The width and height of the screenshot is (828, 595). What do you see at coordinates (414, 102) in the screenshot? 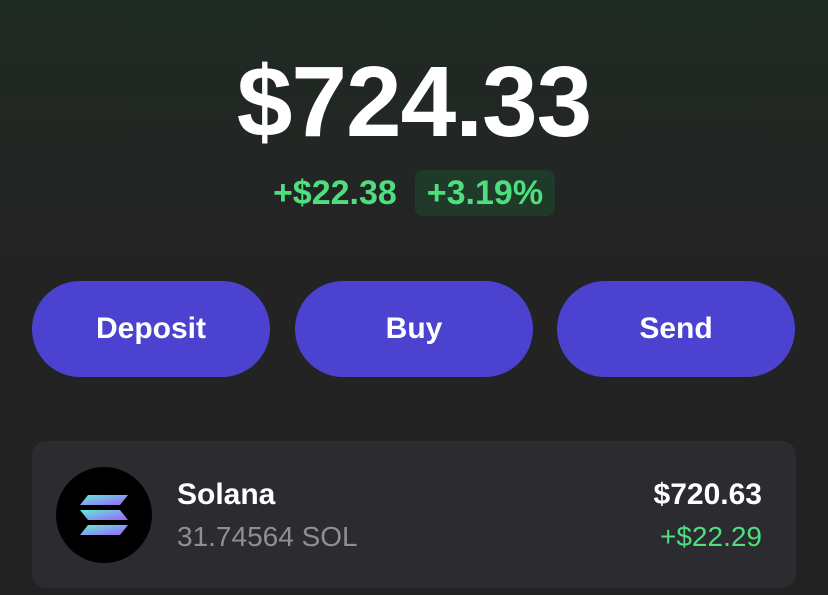
I see `total-balance: $724.33` at bounding box center [414, 102].